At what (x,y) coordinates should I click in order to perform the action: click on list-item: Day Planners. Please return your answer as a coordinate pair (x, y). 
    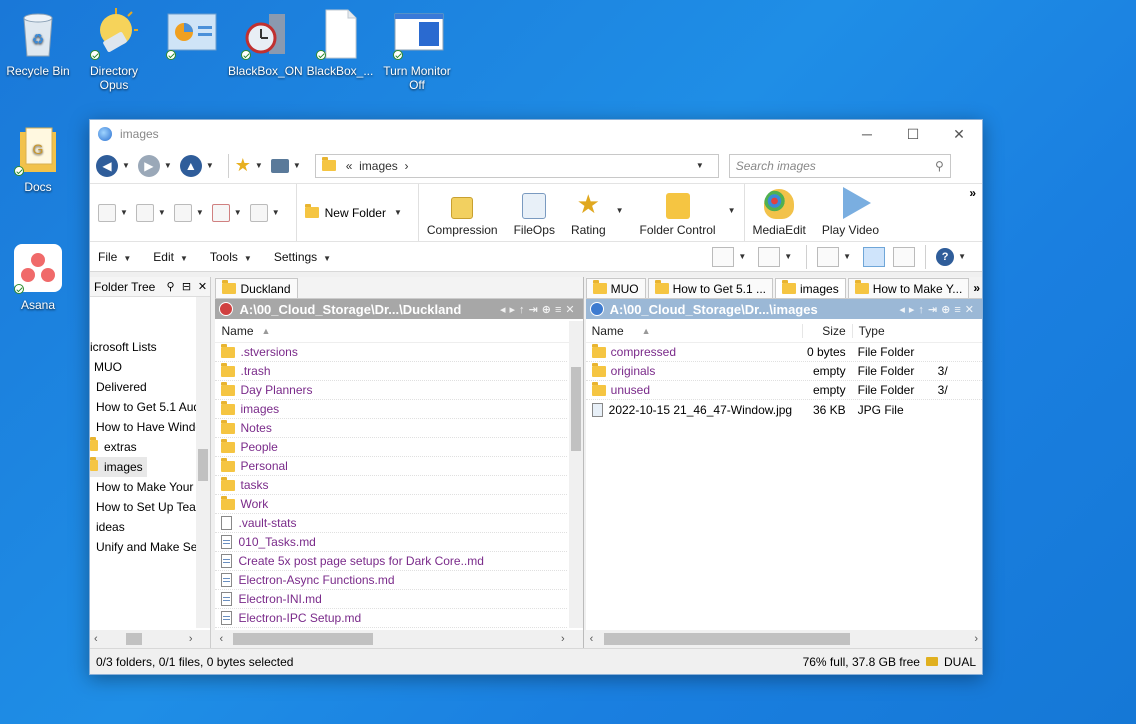
    Looking at the image, I should click on (391, 390).